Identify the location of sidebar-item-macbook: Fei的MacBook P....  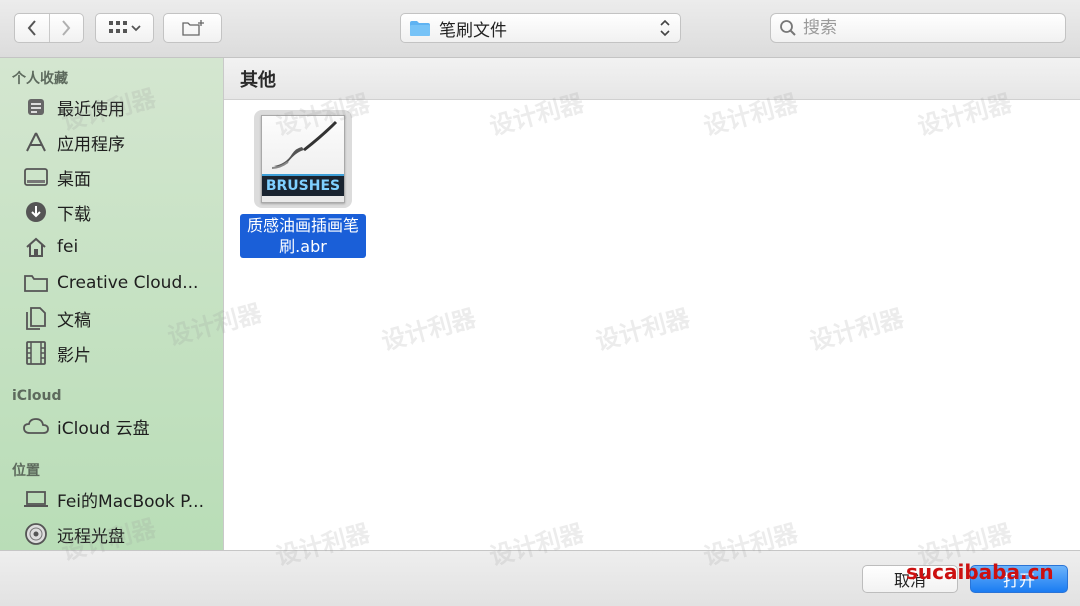
(120, 499).